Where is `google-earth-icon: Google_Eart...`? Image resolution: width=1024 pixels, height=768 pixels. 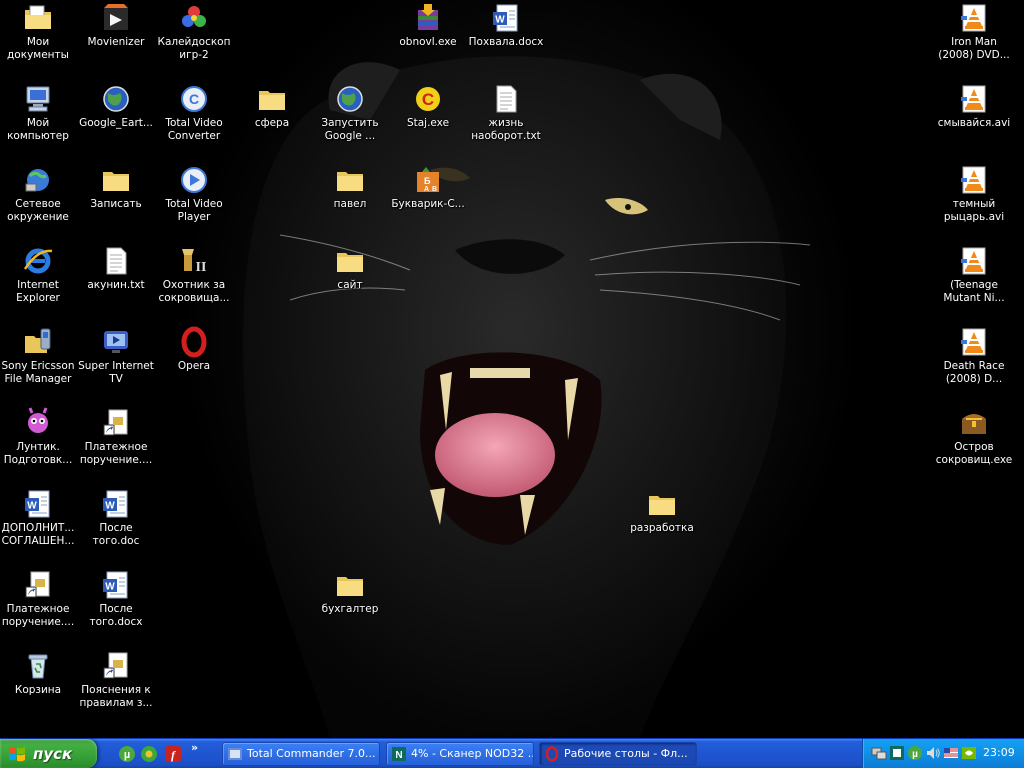
google-earth-icon: Google_Eart... is located at coordinates (116, 106).